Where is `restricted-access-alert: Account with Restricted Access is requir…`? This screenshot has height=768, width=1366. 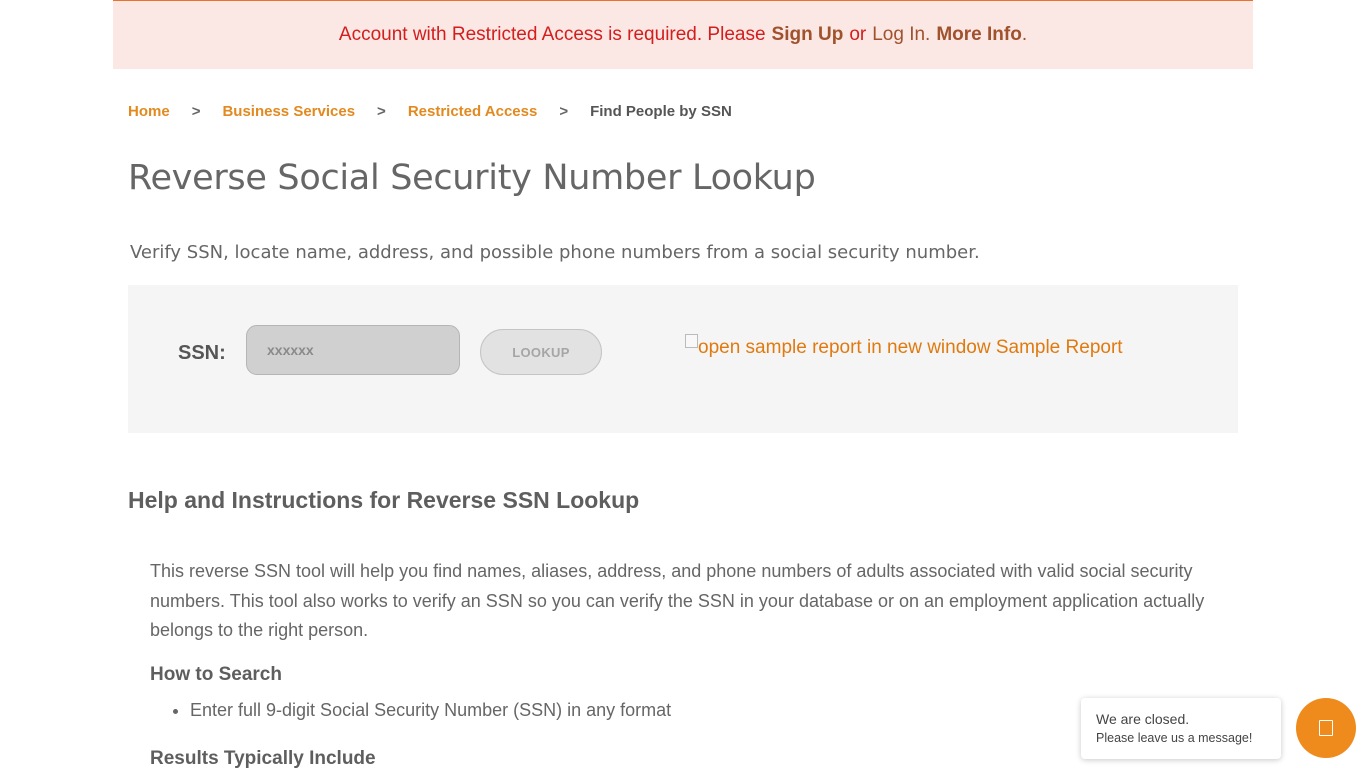
restricted-access-alert: Account with Restricted Access is requir… is located at coordinates (683, 34).